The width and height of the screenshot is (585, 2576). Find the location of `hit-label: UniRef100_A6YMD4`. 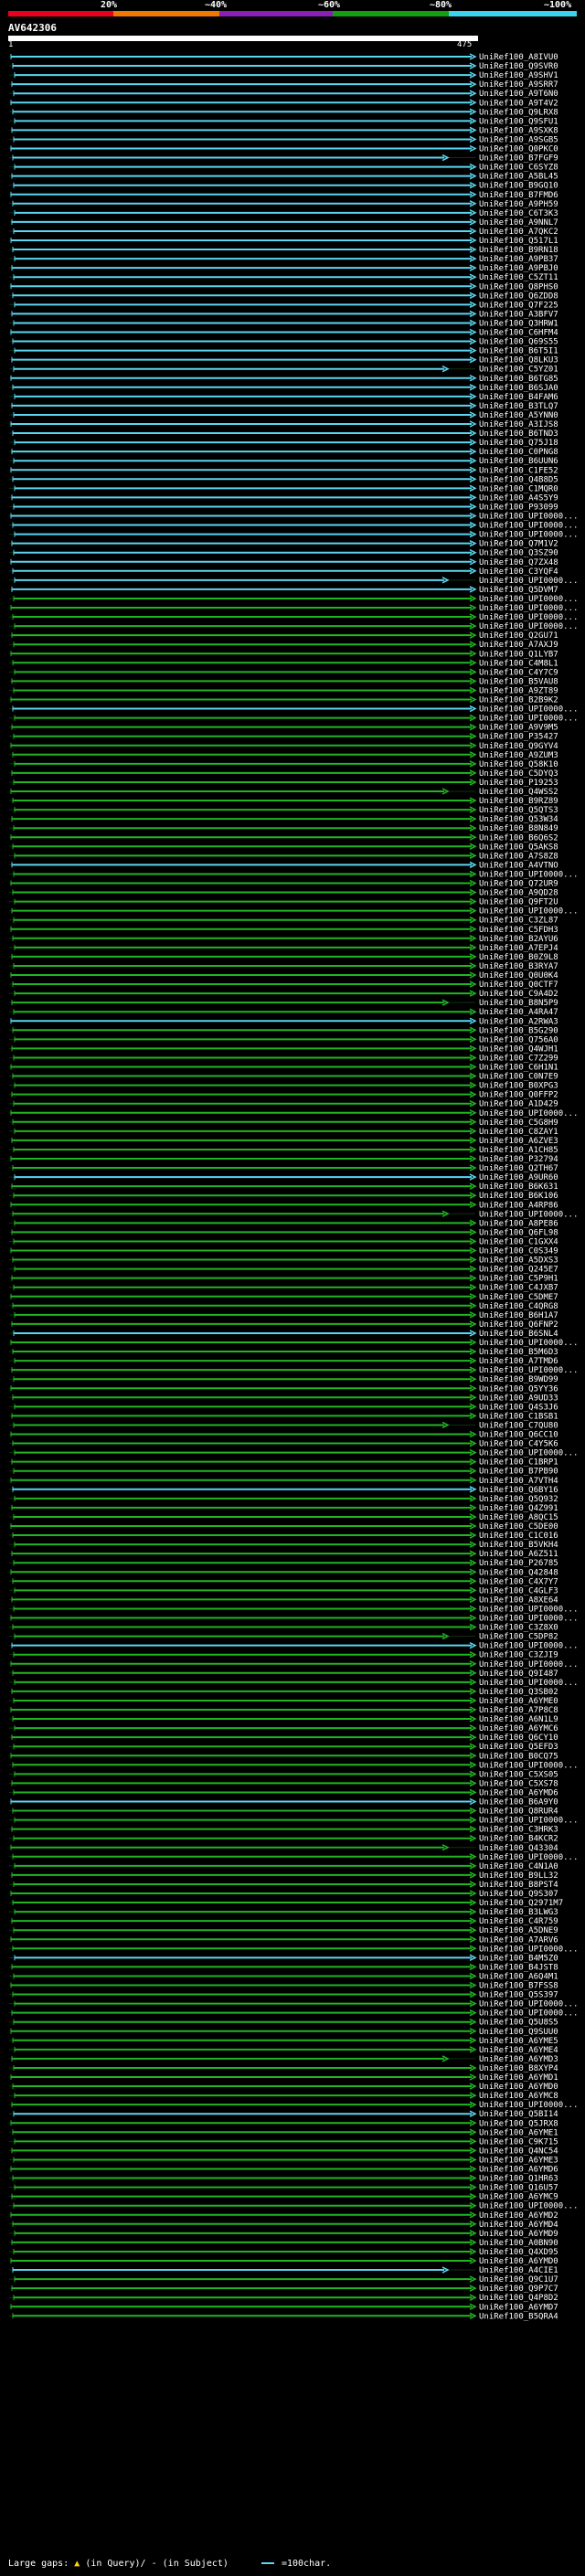

hit-label: UniRef100_A6YMD4 is located at coordinates (518, 2225).